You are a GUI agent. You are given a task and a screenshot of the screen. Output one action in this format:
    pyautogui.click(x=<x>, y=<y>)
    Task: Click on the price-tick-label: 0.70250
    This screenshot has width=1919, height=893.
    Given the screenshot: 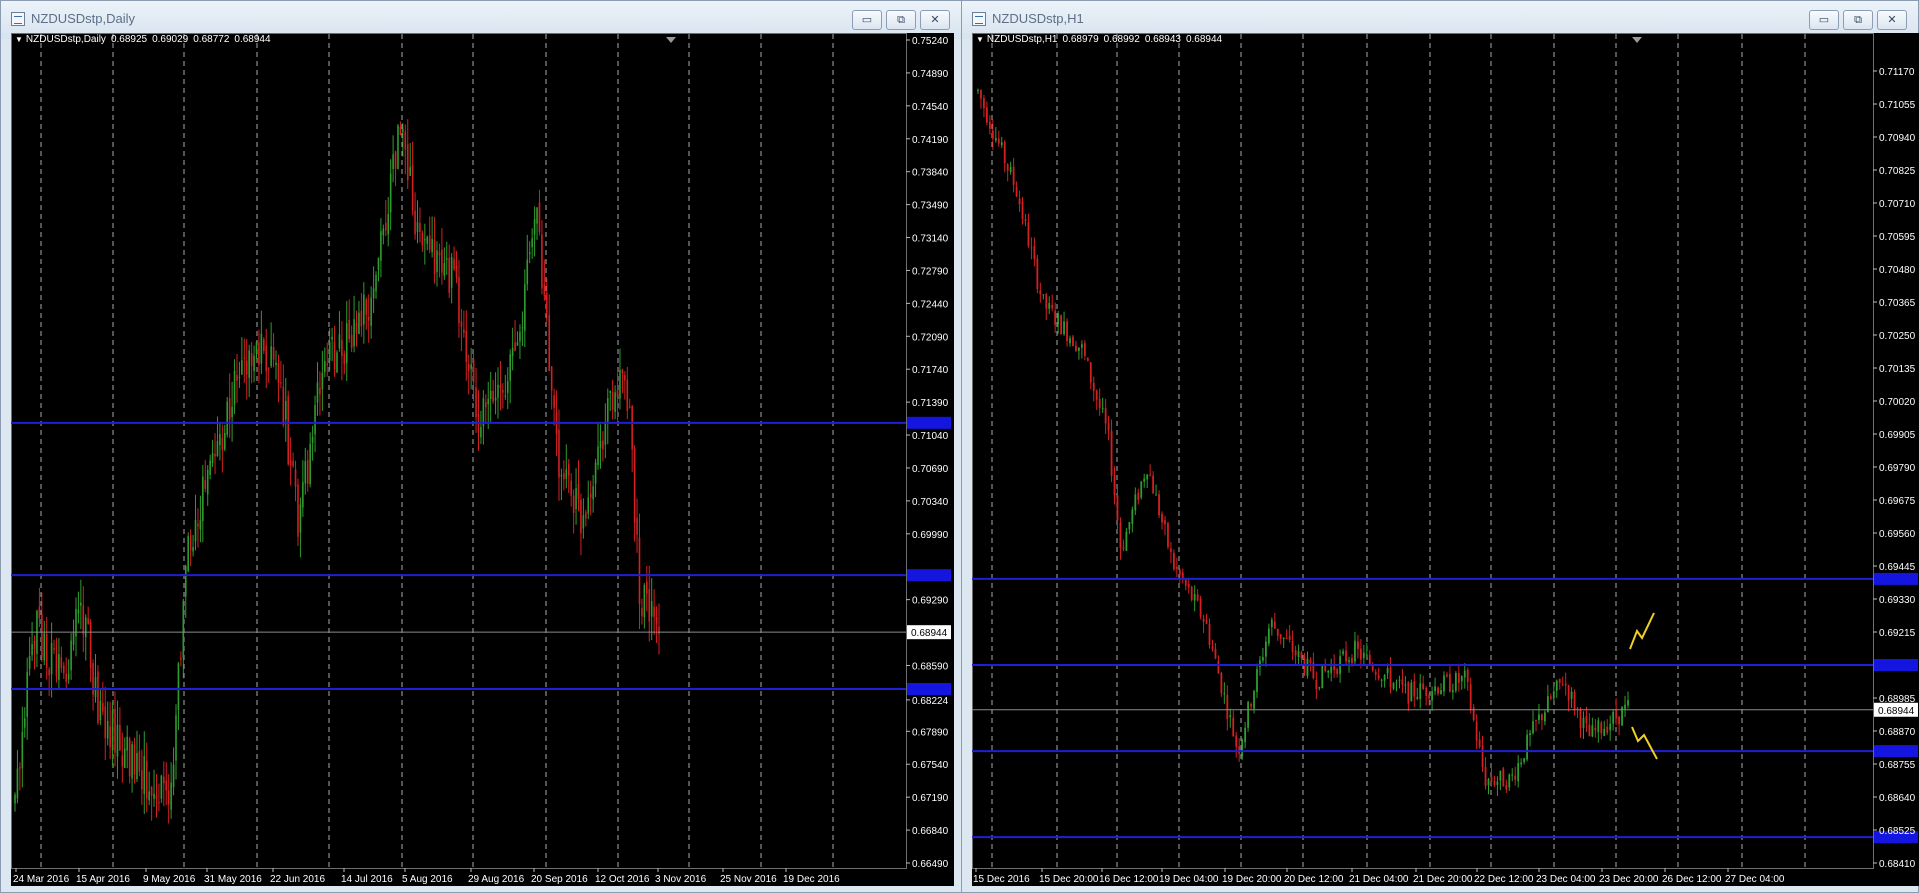 What is the action you would take?
    pyautogui.click(x=1897, y=336)
    